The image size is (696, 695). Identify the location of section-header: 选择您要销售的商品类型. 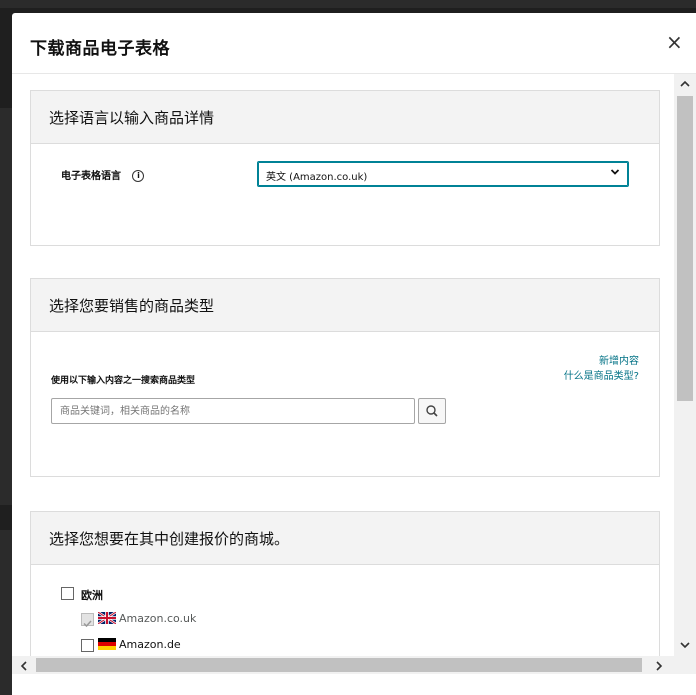
(345, 305).